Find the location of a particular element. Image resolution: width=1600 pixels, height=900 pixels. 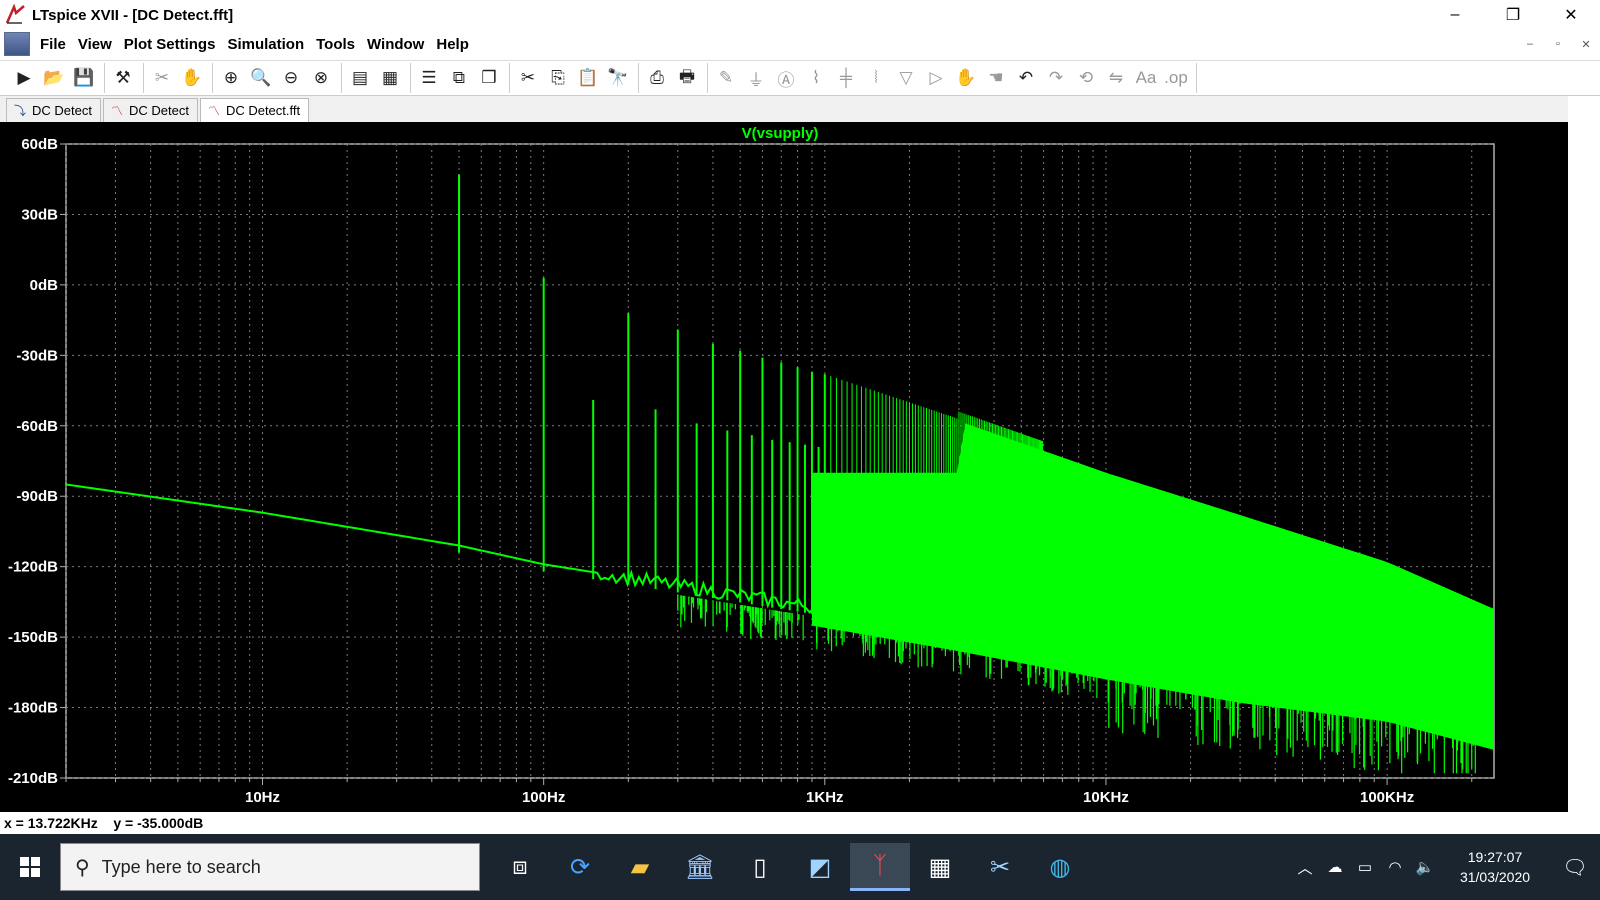

tab-label: DC Detect is located at coordinates (62, 110).